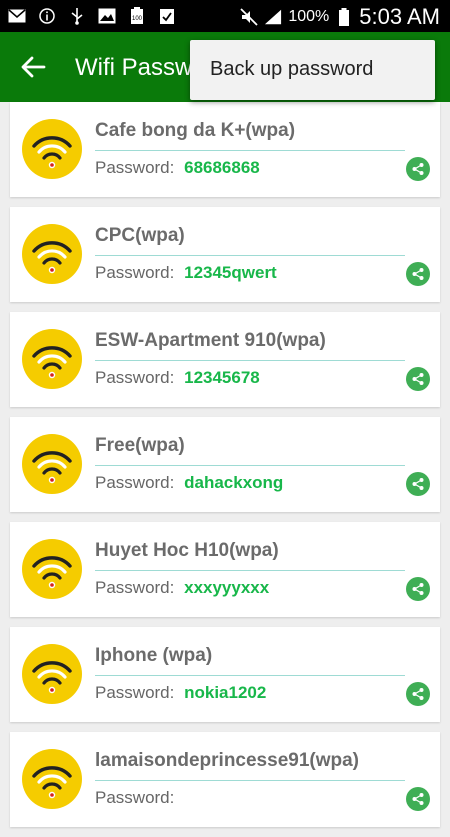  Describe the element at coordinates (195, 130) in the screenshot. I see `network-name: Cafe bong da K+(wpa)` at that location.